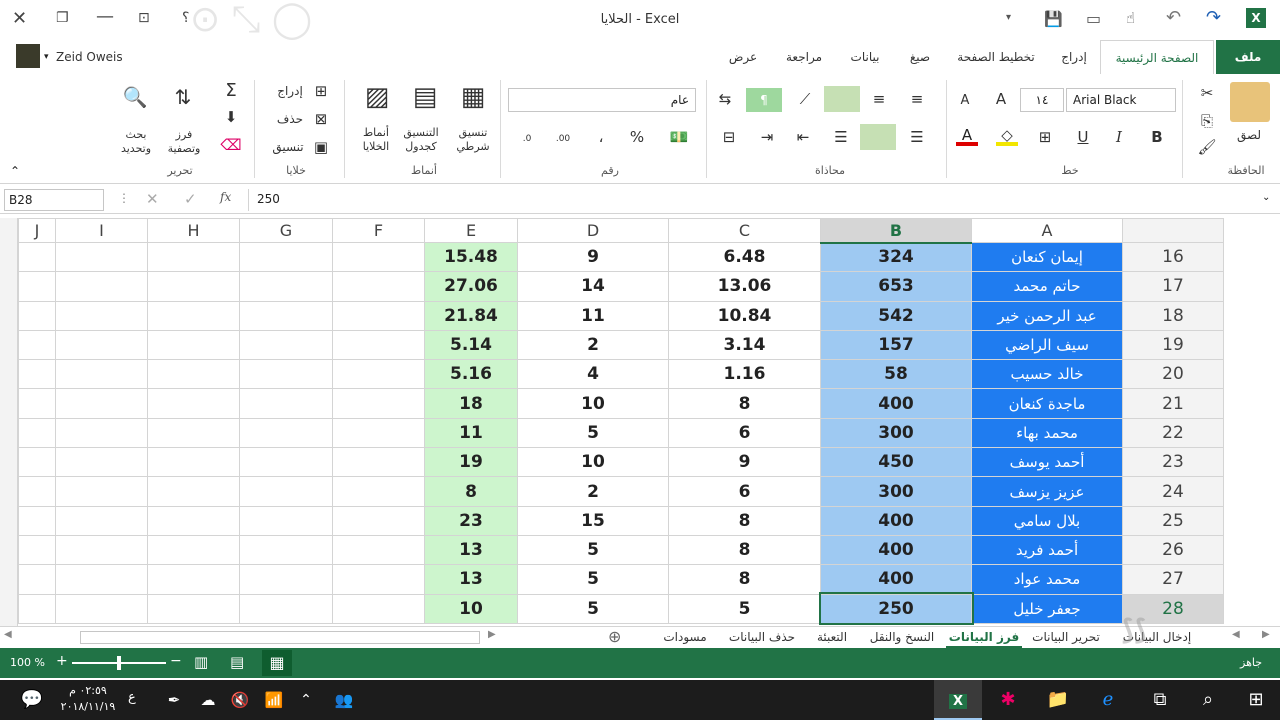 Image resolution: width=1280 pixels, height=722 pixels. I want to click on decrease-font-icon: A, so click(965, 101).